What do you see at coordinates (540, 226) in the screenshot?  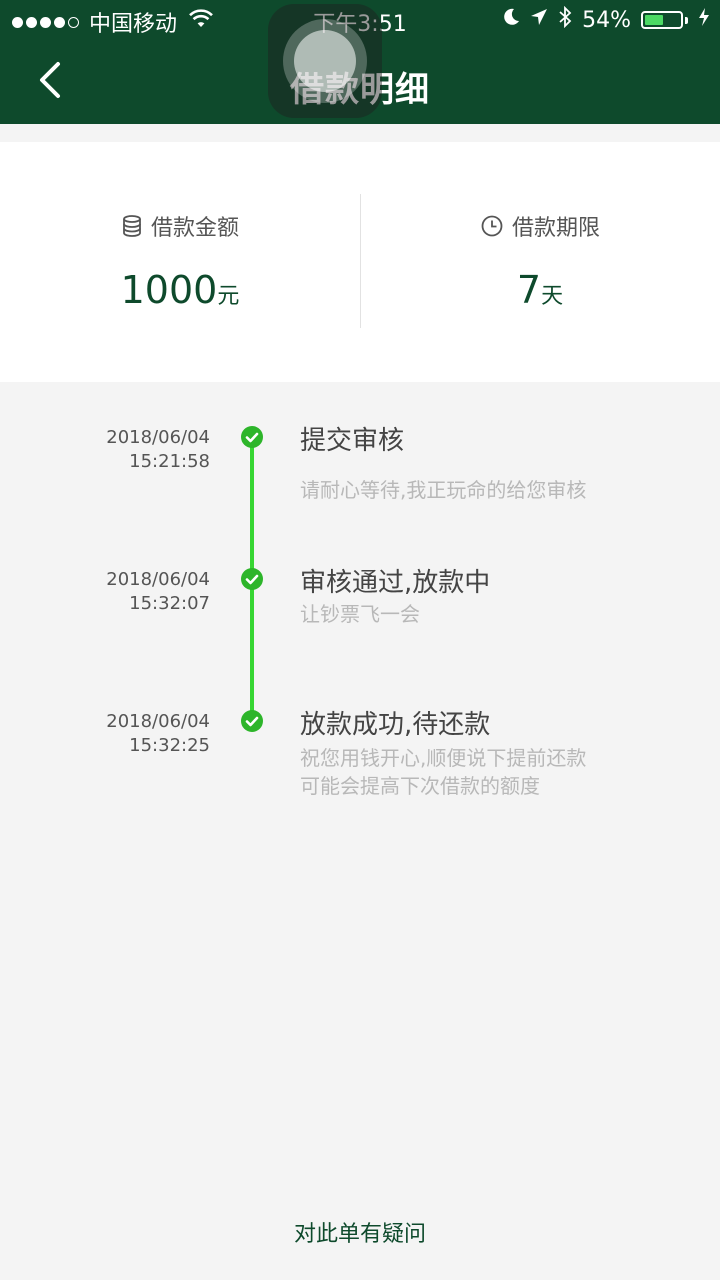 I see `loan-term-label: 借款期限` at bounding box center [540, 226].